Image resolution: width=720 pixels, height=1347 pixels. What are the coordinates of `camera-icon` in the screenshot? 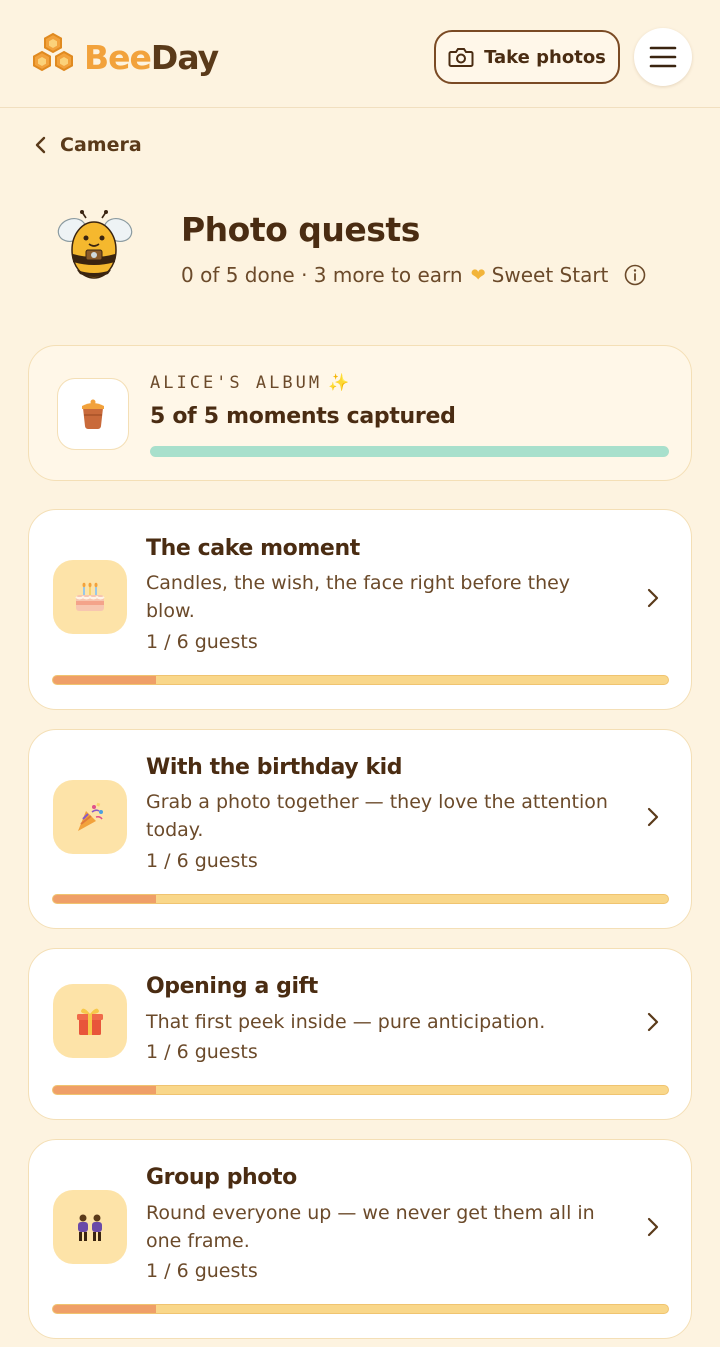 It's located at (461, 57).